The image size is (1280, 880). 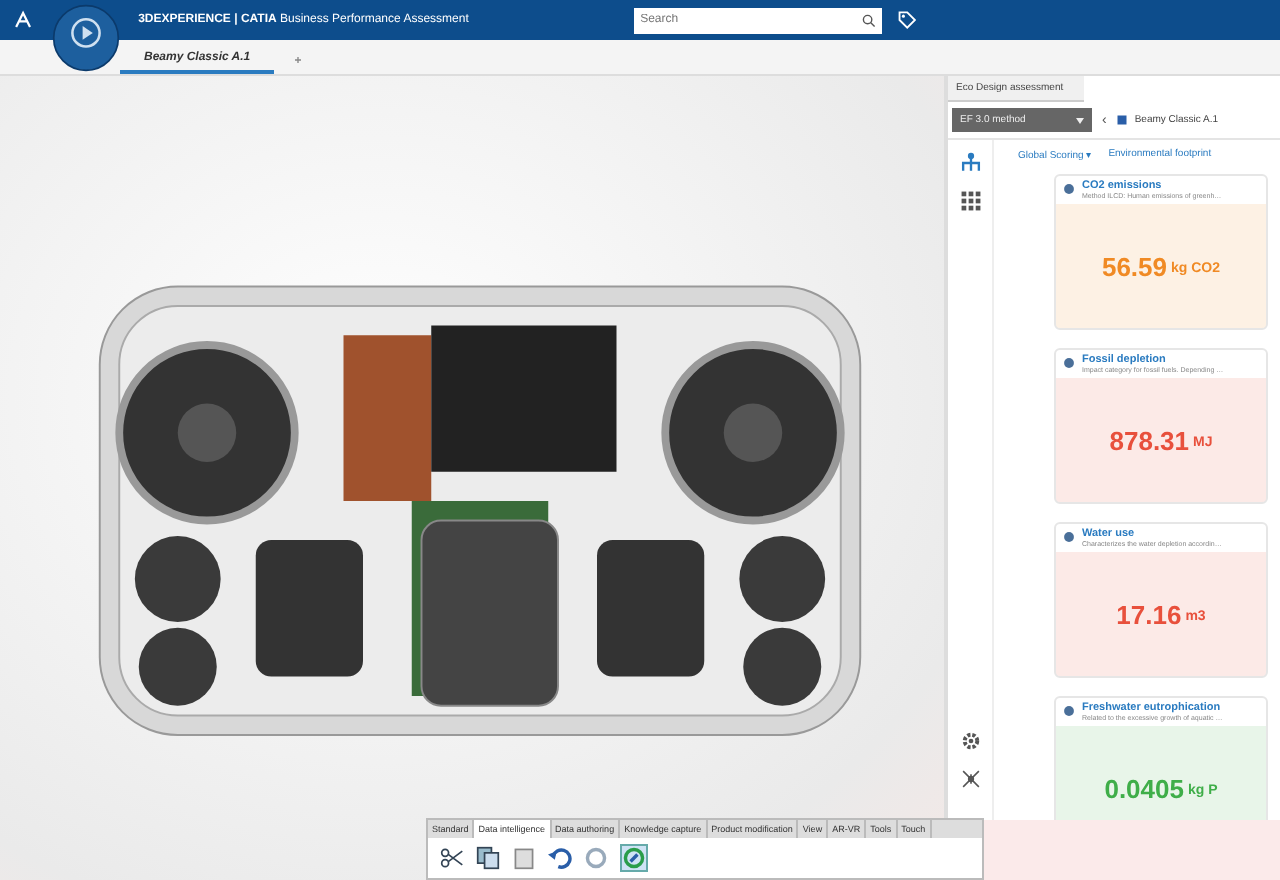 What do you see at coordinates (970, 163) in the screenshot?
I see `hierarchy-icon` at bounding box center [970, 163].